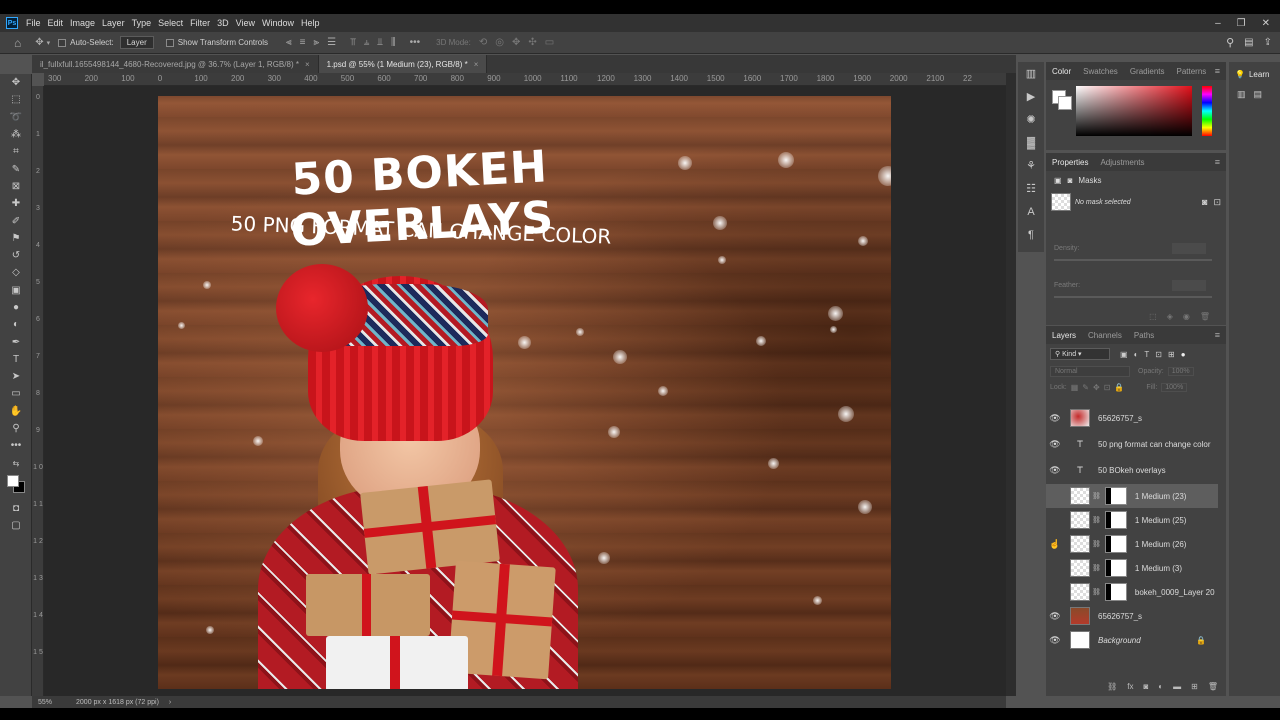 This screenshot has width=1280, height=720. I want to click on paragraph-icon: ¶, so click(1031, 234).